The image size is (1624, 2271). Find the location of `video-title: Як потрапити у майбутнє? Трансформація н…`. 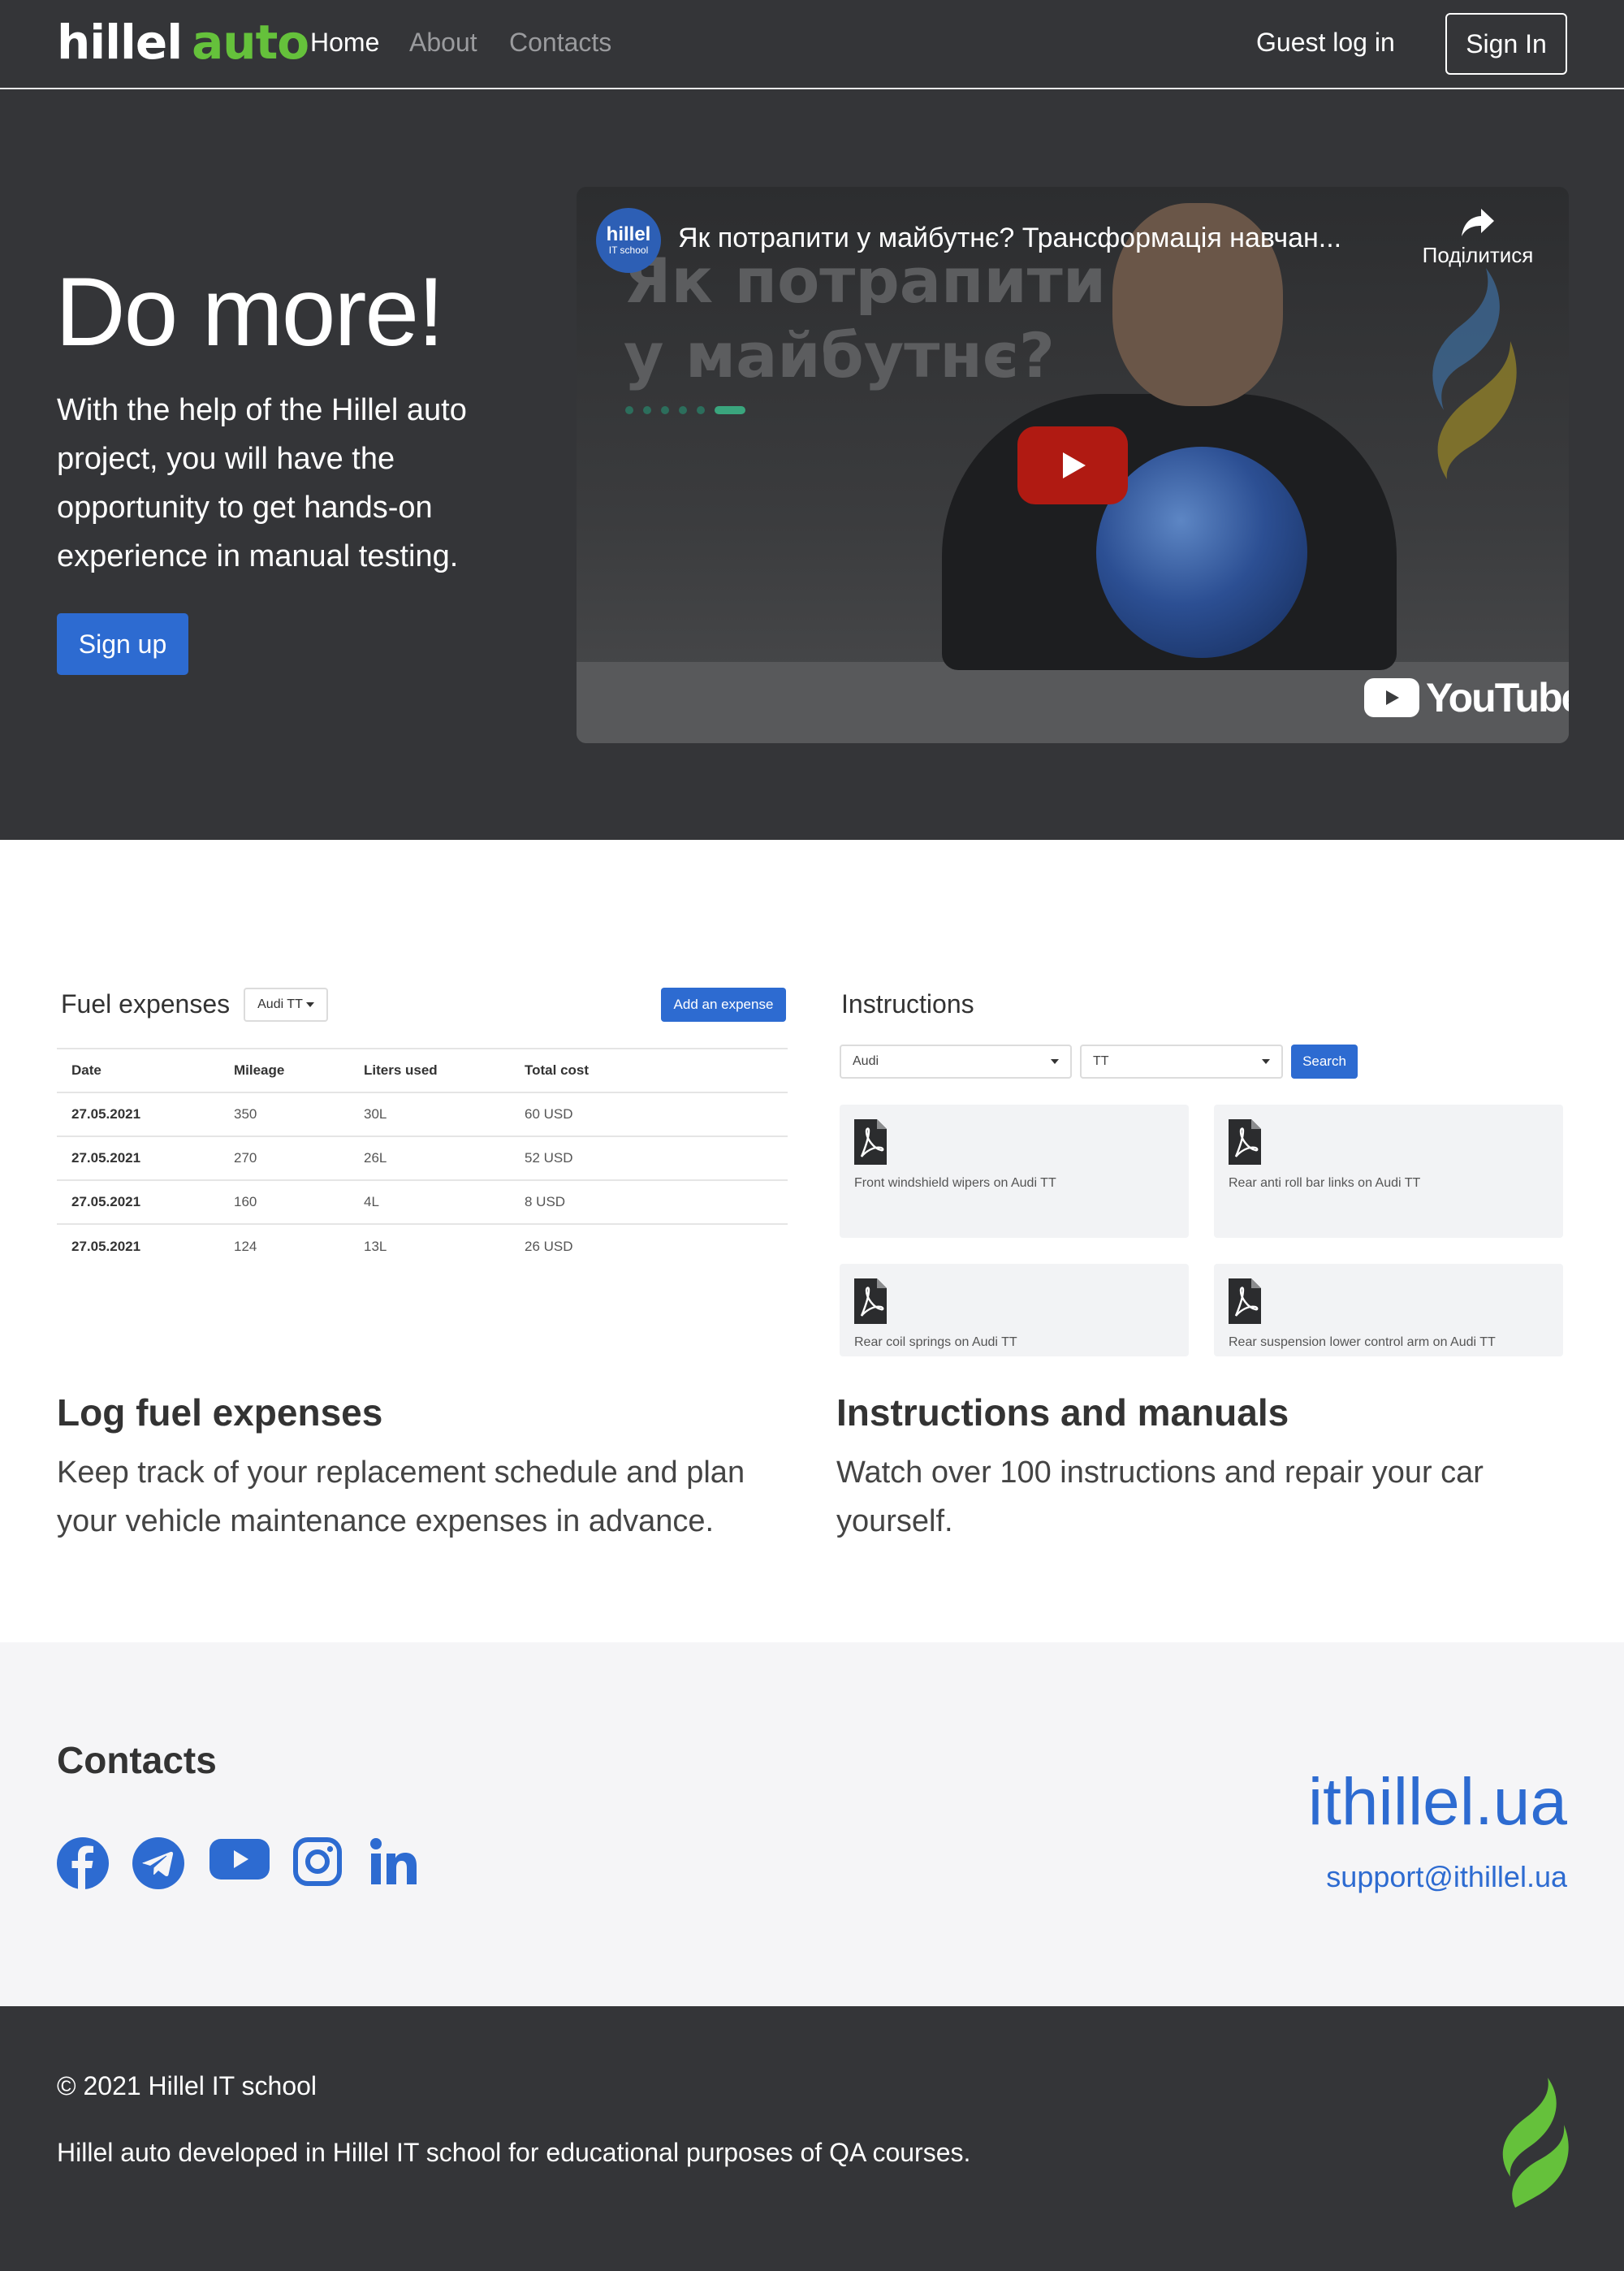

video-title: Як потрапити у майбутнє? Трансформація н… is located at coordinates (1010, 238).